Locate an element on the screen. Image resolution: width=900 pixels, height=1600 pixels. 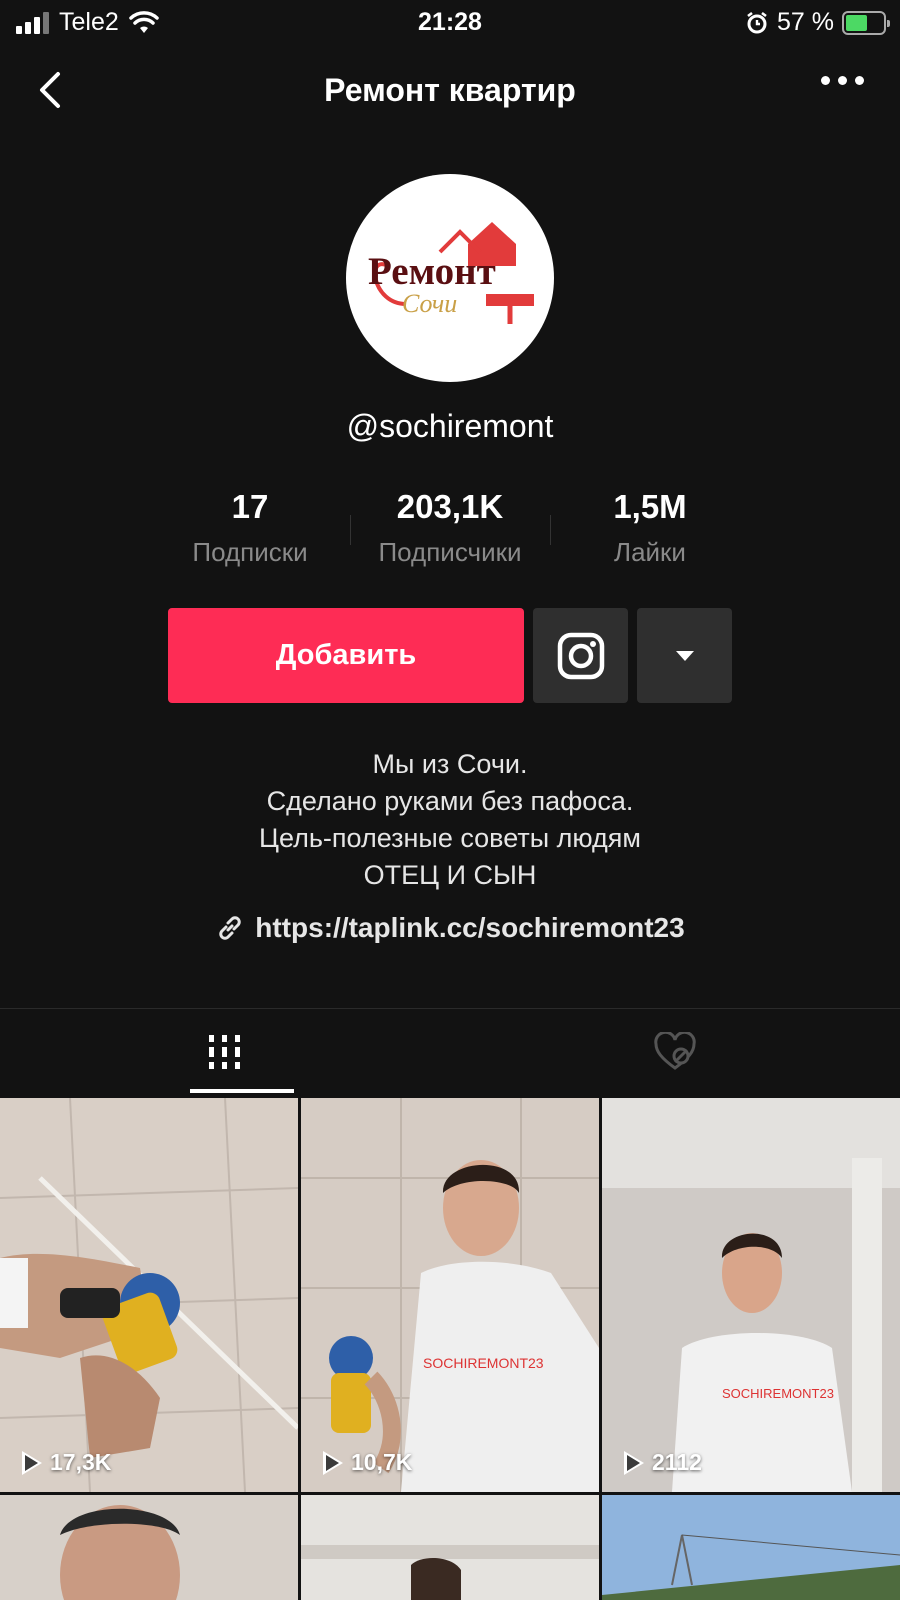
suggested-accounts-button is located at coordinates (684, 655).